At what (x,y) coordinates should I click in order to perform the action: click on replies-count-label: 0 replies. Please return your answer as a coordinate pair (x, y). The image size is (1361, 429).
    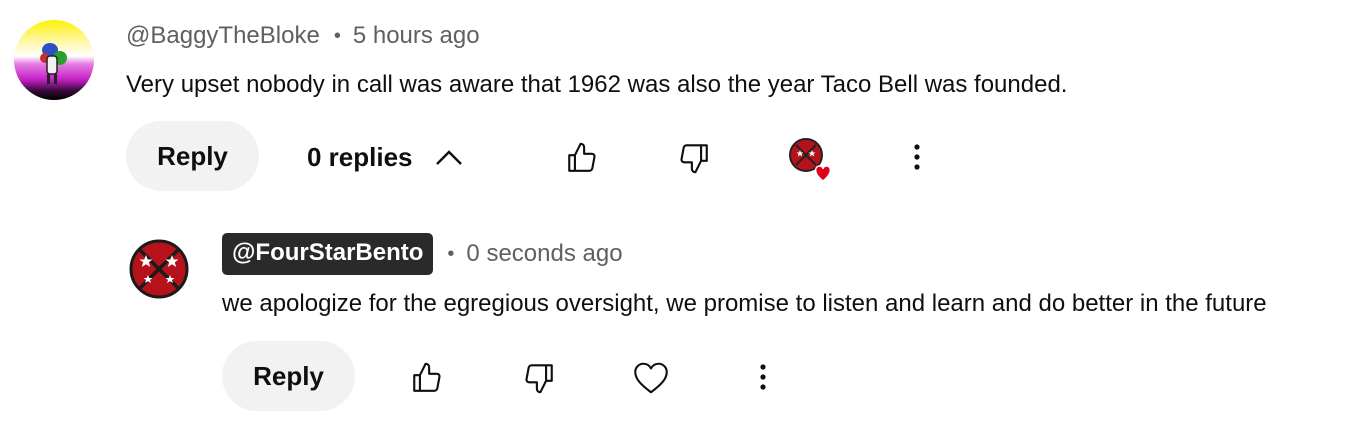
    Looking at the image, I should click on (360, 156).